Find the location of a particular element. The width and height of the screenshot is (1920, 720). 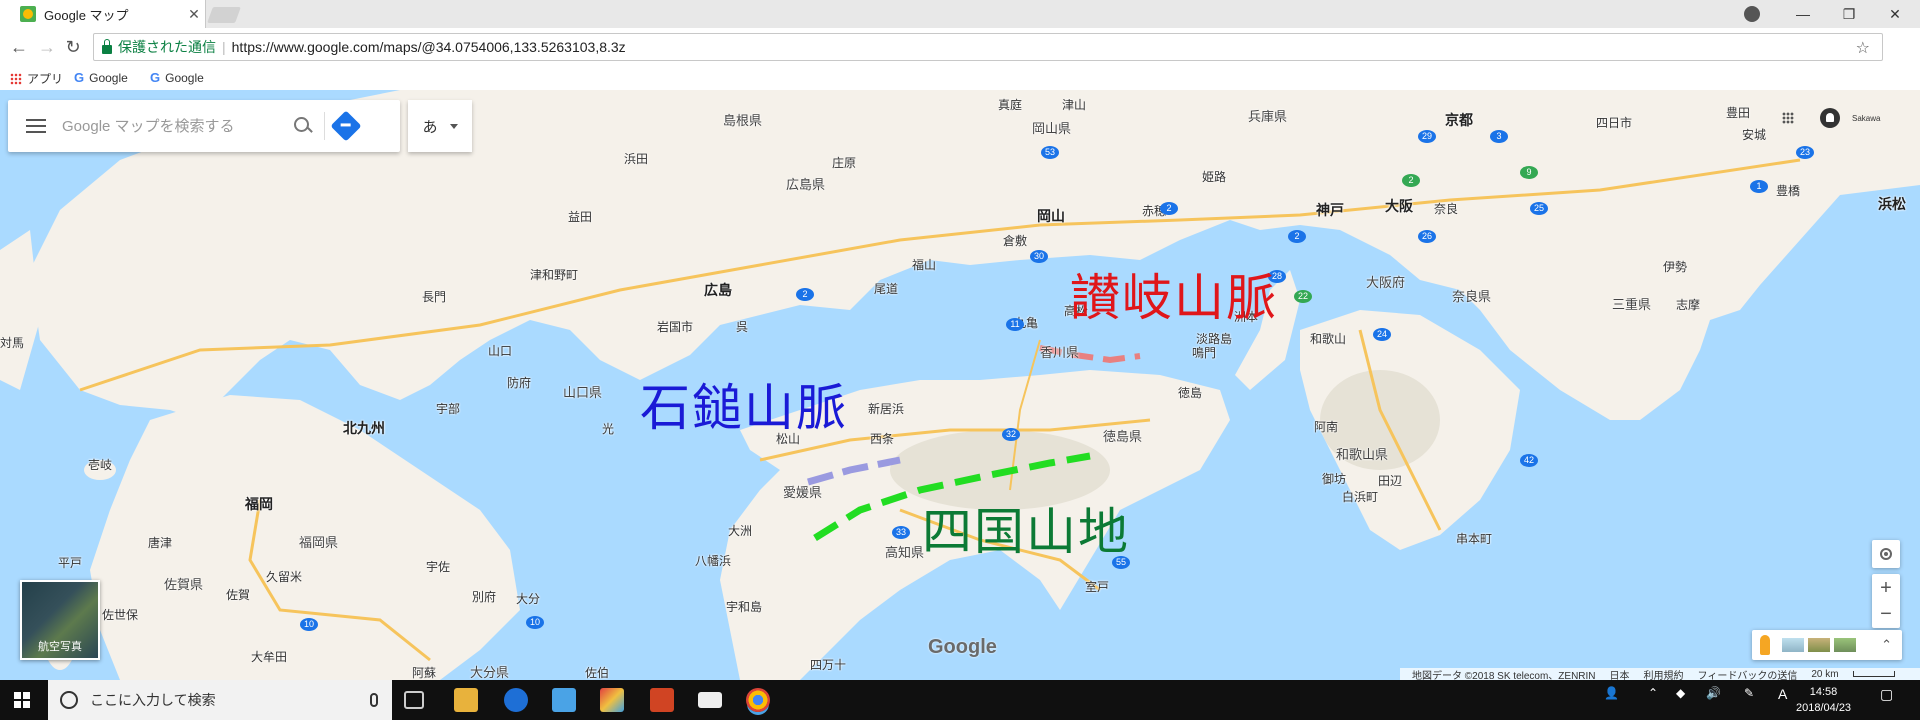

bookmark-star-icon: ☆ is located at coordinates (1863, 48).